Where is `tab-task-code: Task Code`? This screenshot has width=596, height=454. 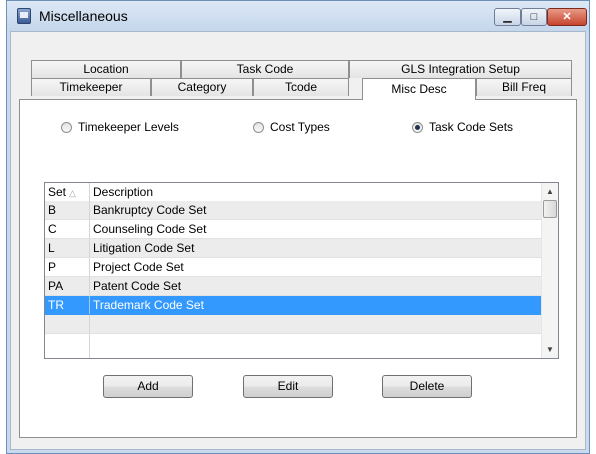
tab-task-code: Task Code is located at coordinates (265, 69).